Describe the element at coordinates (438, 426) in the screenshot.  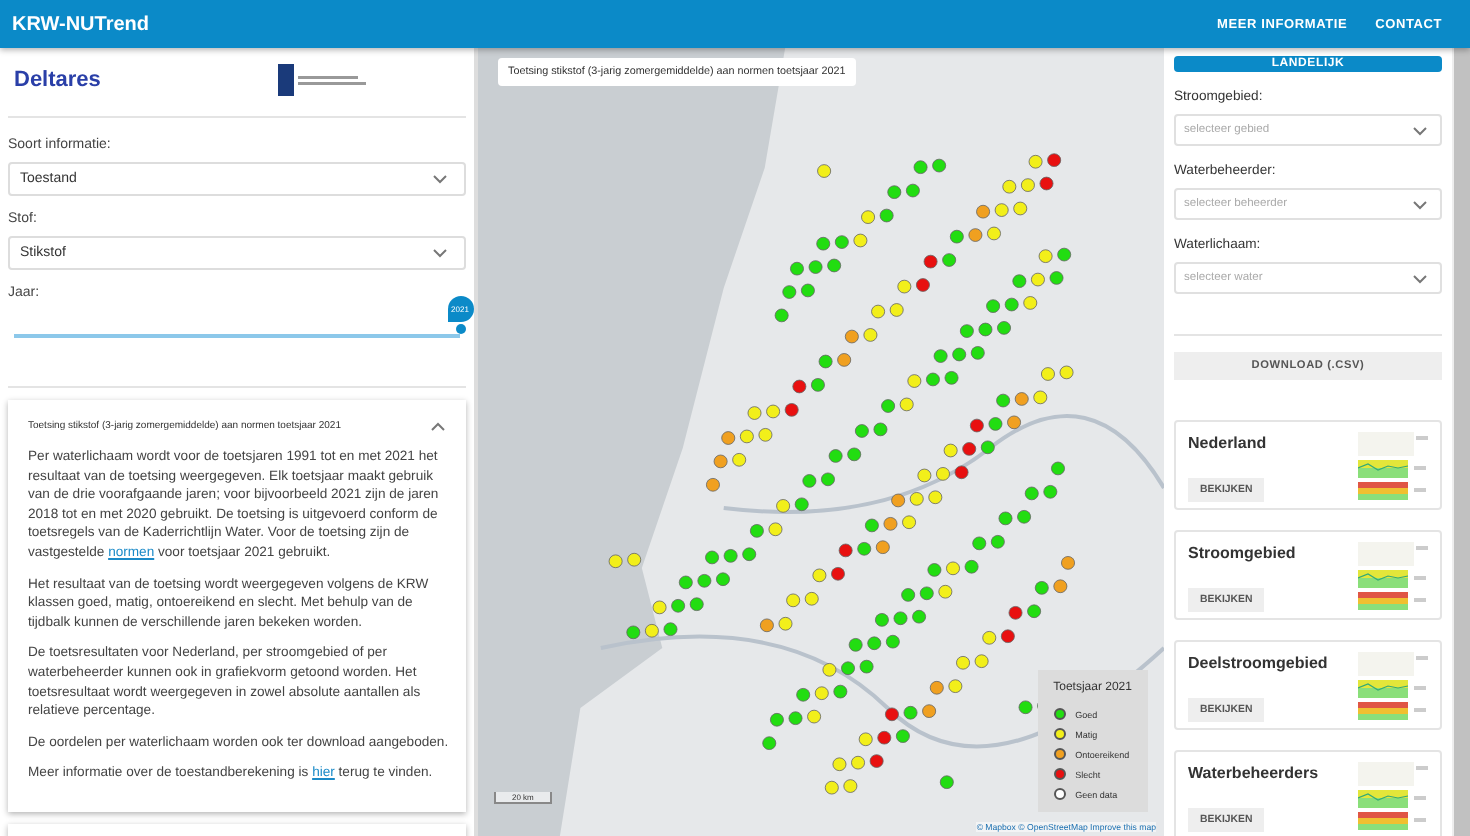
I see `chevron-icon` at that location.